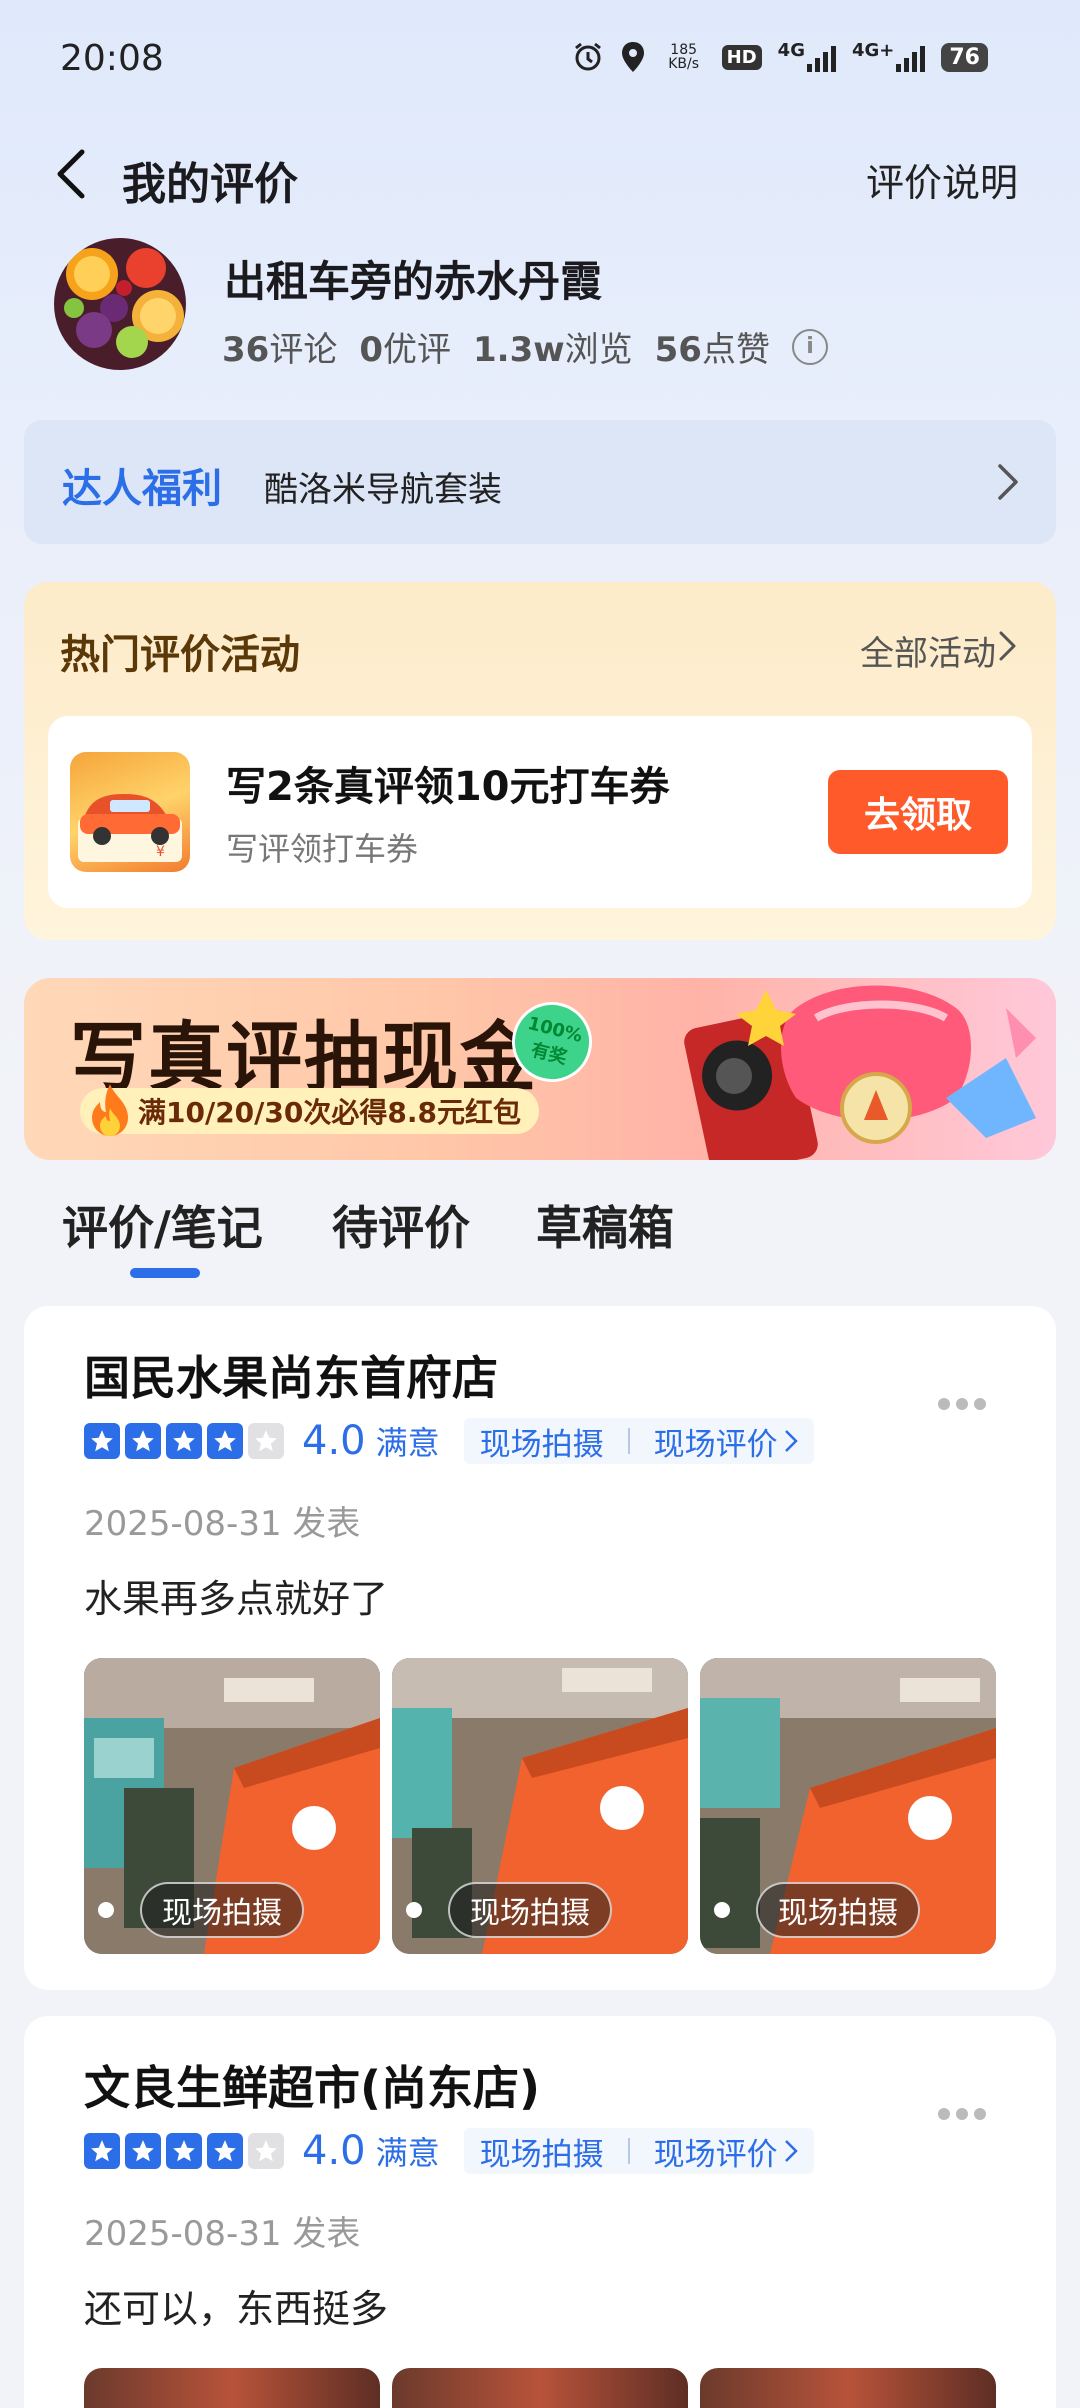 This screenshot has width=1080, height=2408. What do you see at coordinates (291, 1375) in the screenshot?
I see `store-name: 国民水果尚东首府店` at bounding box center [291, 1375].